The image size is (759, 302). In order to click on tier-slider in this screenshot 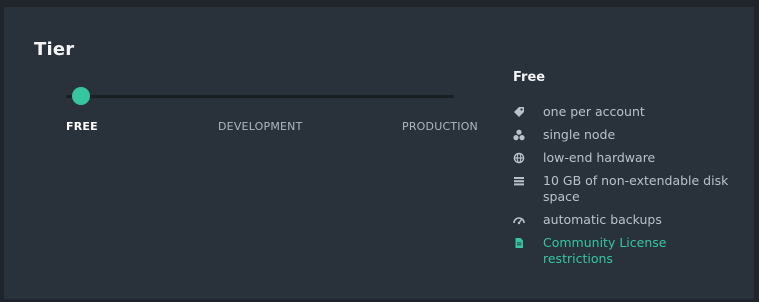, I will do `click(260, 96)`.